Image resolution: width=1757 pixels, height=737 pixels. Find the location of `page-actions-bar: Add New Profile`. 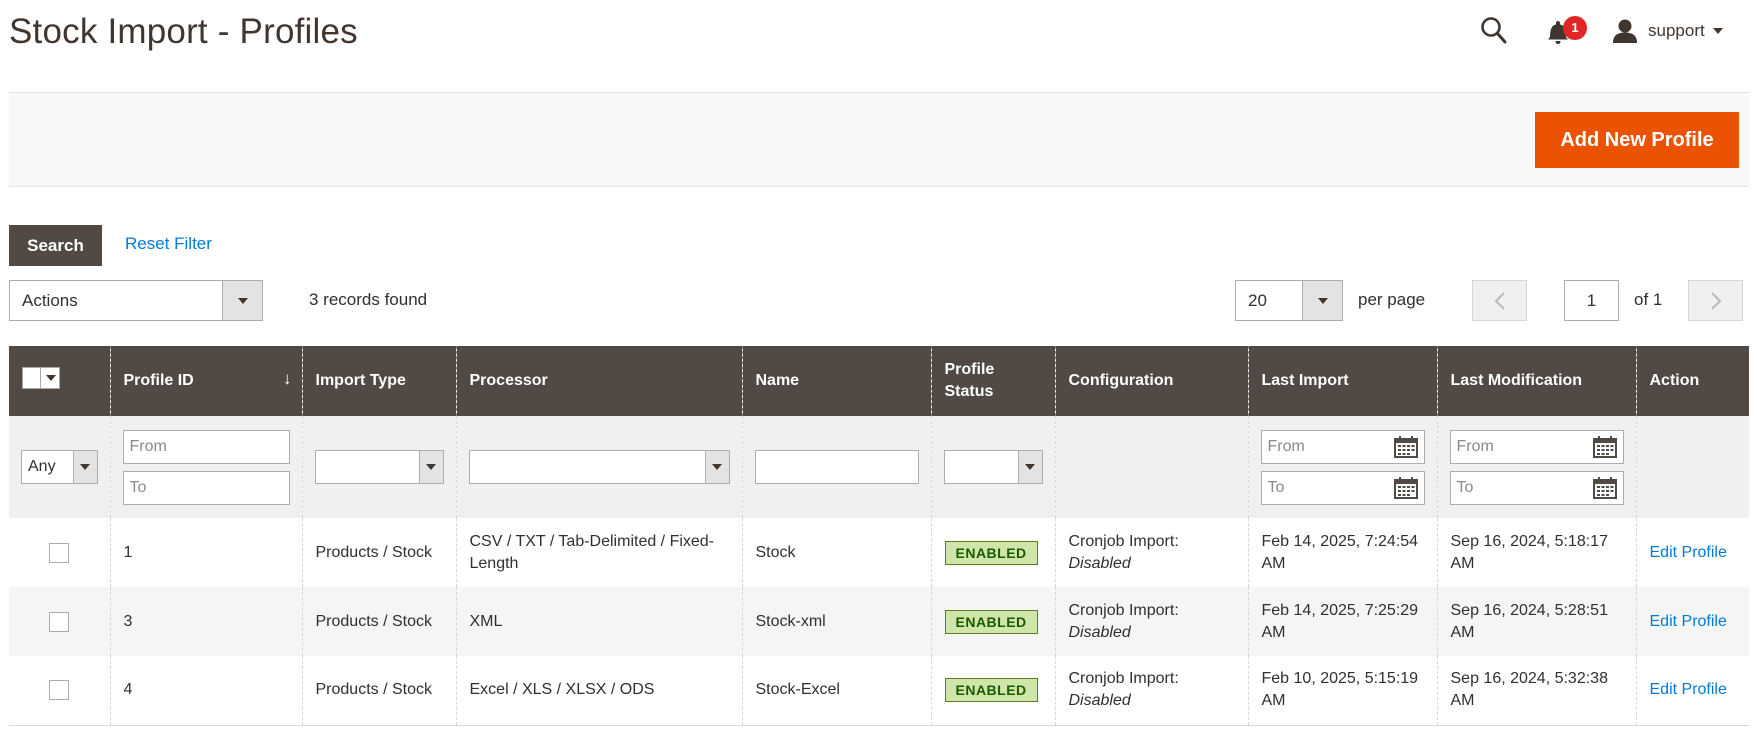

page-actions-bar: Add New Profile is located at coordinates (879, 139).